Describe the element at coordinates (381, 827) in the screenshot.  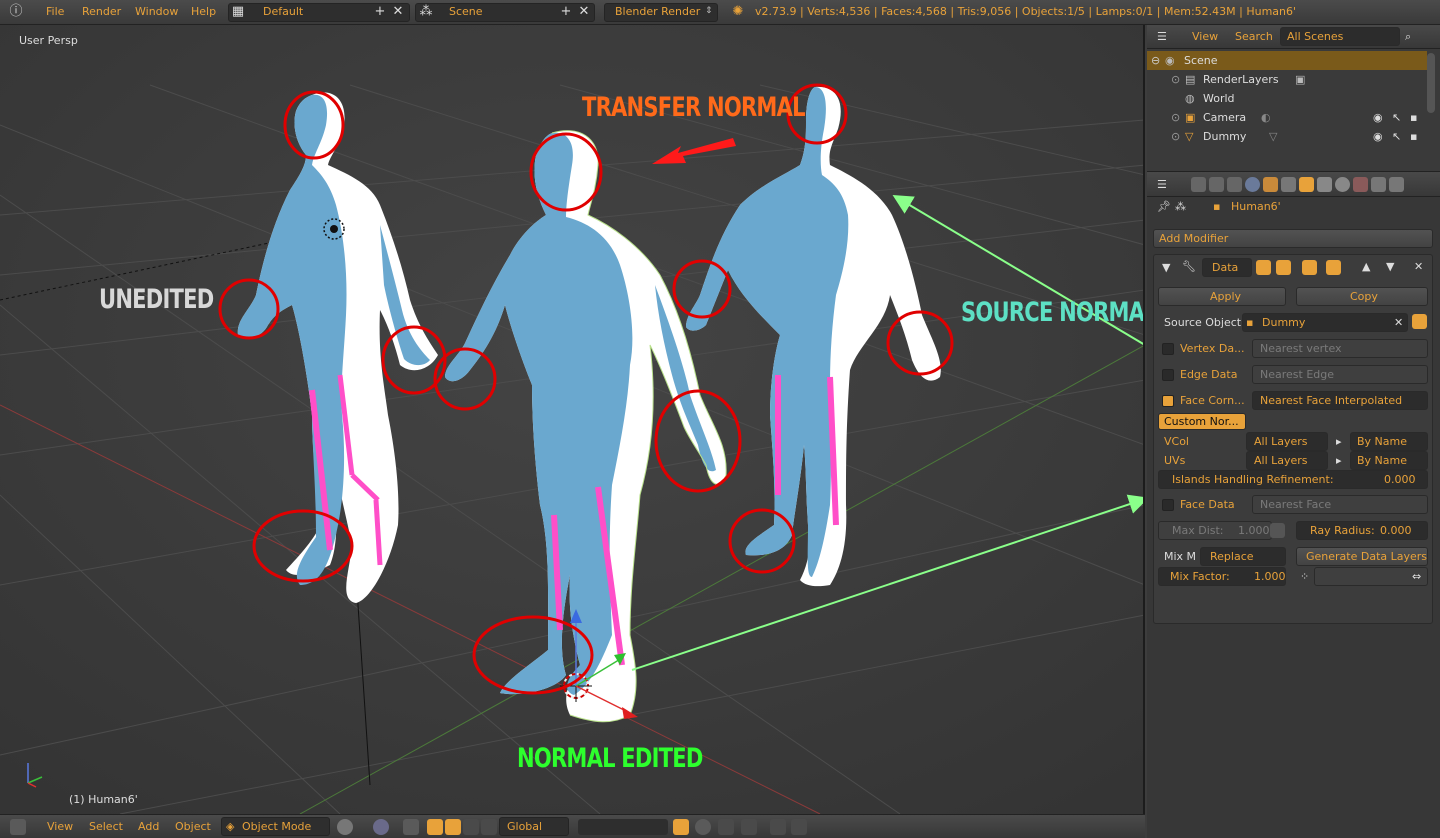
I see `pivot-icon` at that location.